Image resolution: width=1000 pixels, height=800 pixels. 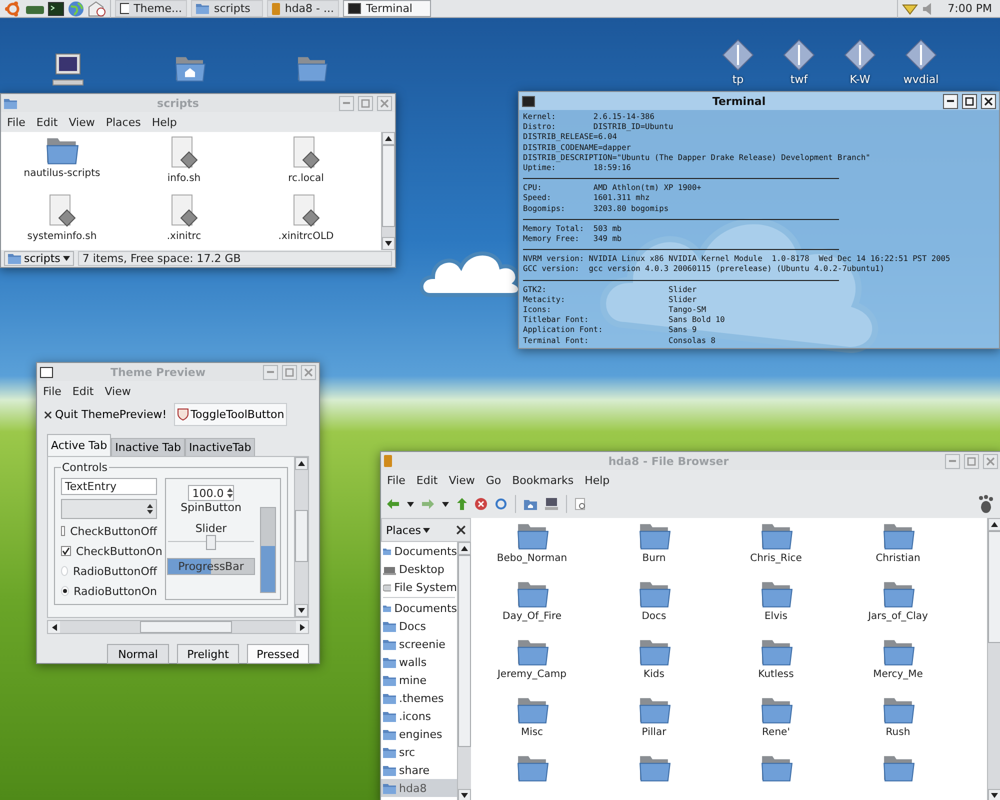 What do you see at coordinates (419, 569) in the screenshot?
I see `sidebar-item: Desktop` at bounding box center [419, 569].